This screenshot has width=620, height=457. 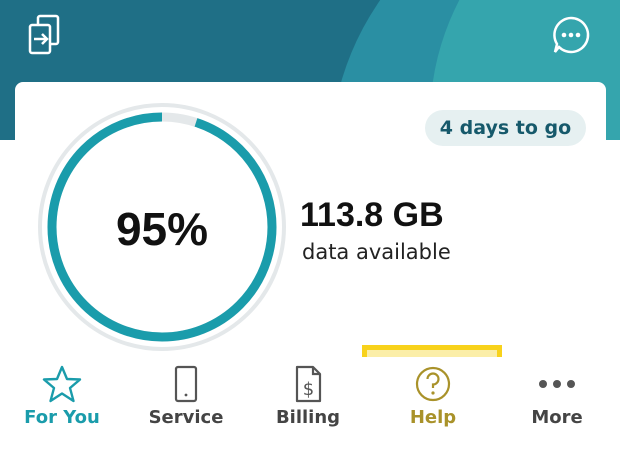 What do you see at coordinates (557, 417) in the screenshot?
I see `nav-label: More` at bounding box center [557, 417].